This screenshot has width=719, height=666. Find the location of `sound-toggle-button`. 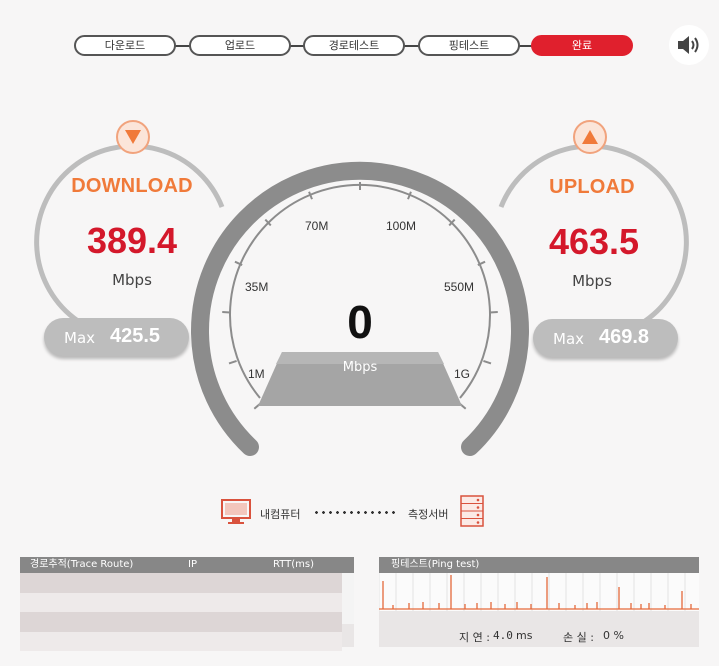

sound-toggle-button is located at coordinates (689, 45).